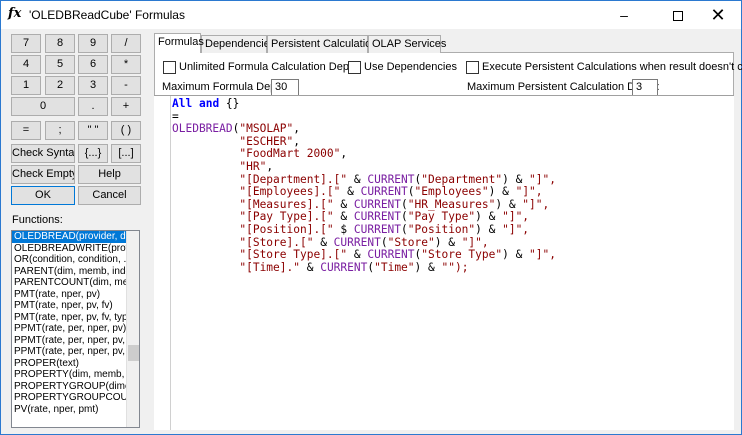 The image size is (742, 435). What do you see at coordinates (70, 295) in the screenshot?
I see `list-item: PMT(rate, nper, pv)` at bounding box center [70, 295].